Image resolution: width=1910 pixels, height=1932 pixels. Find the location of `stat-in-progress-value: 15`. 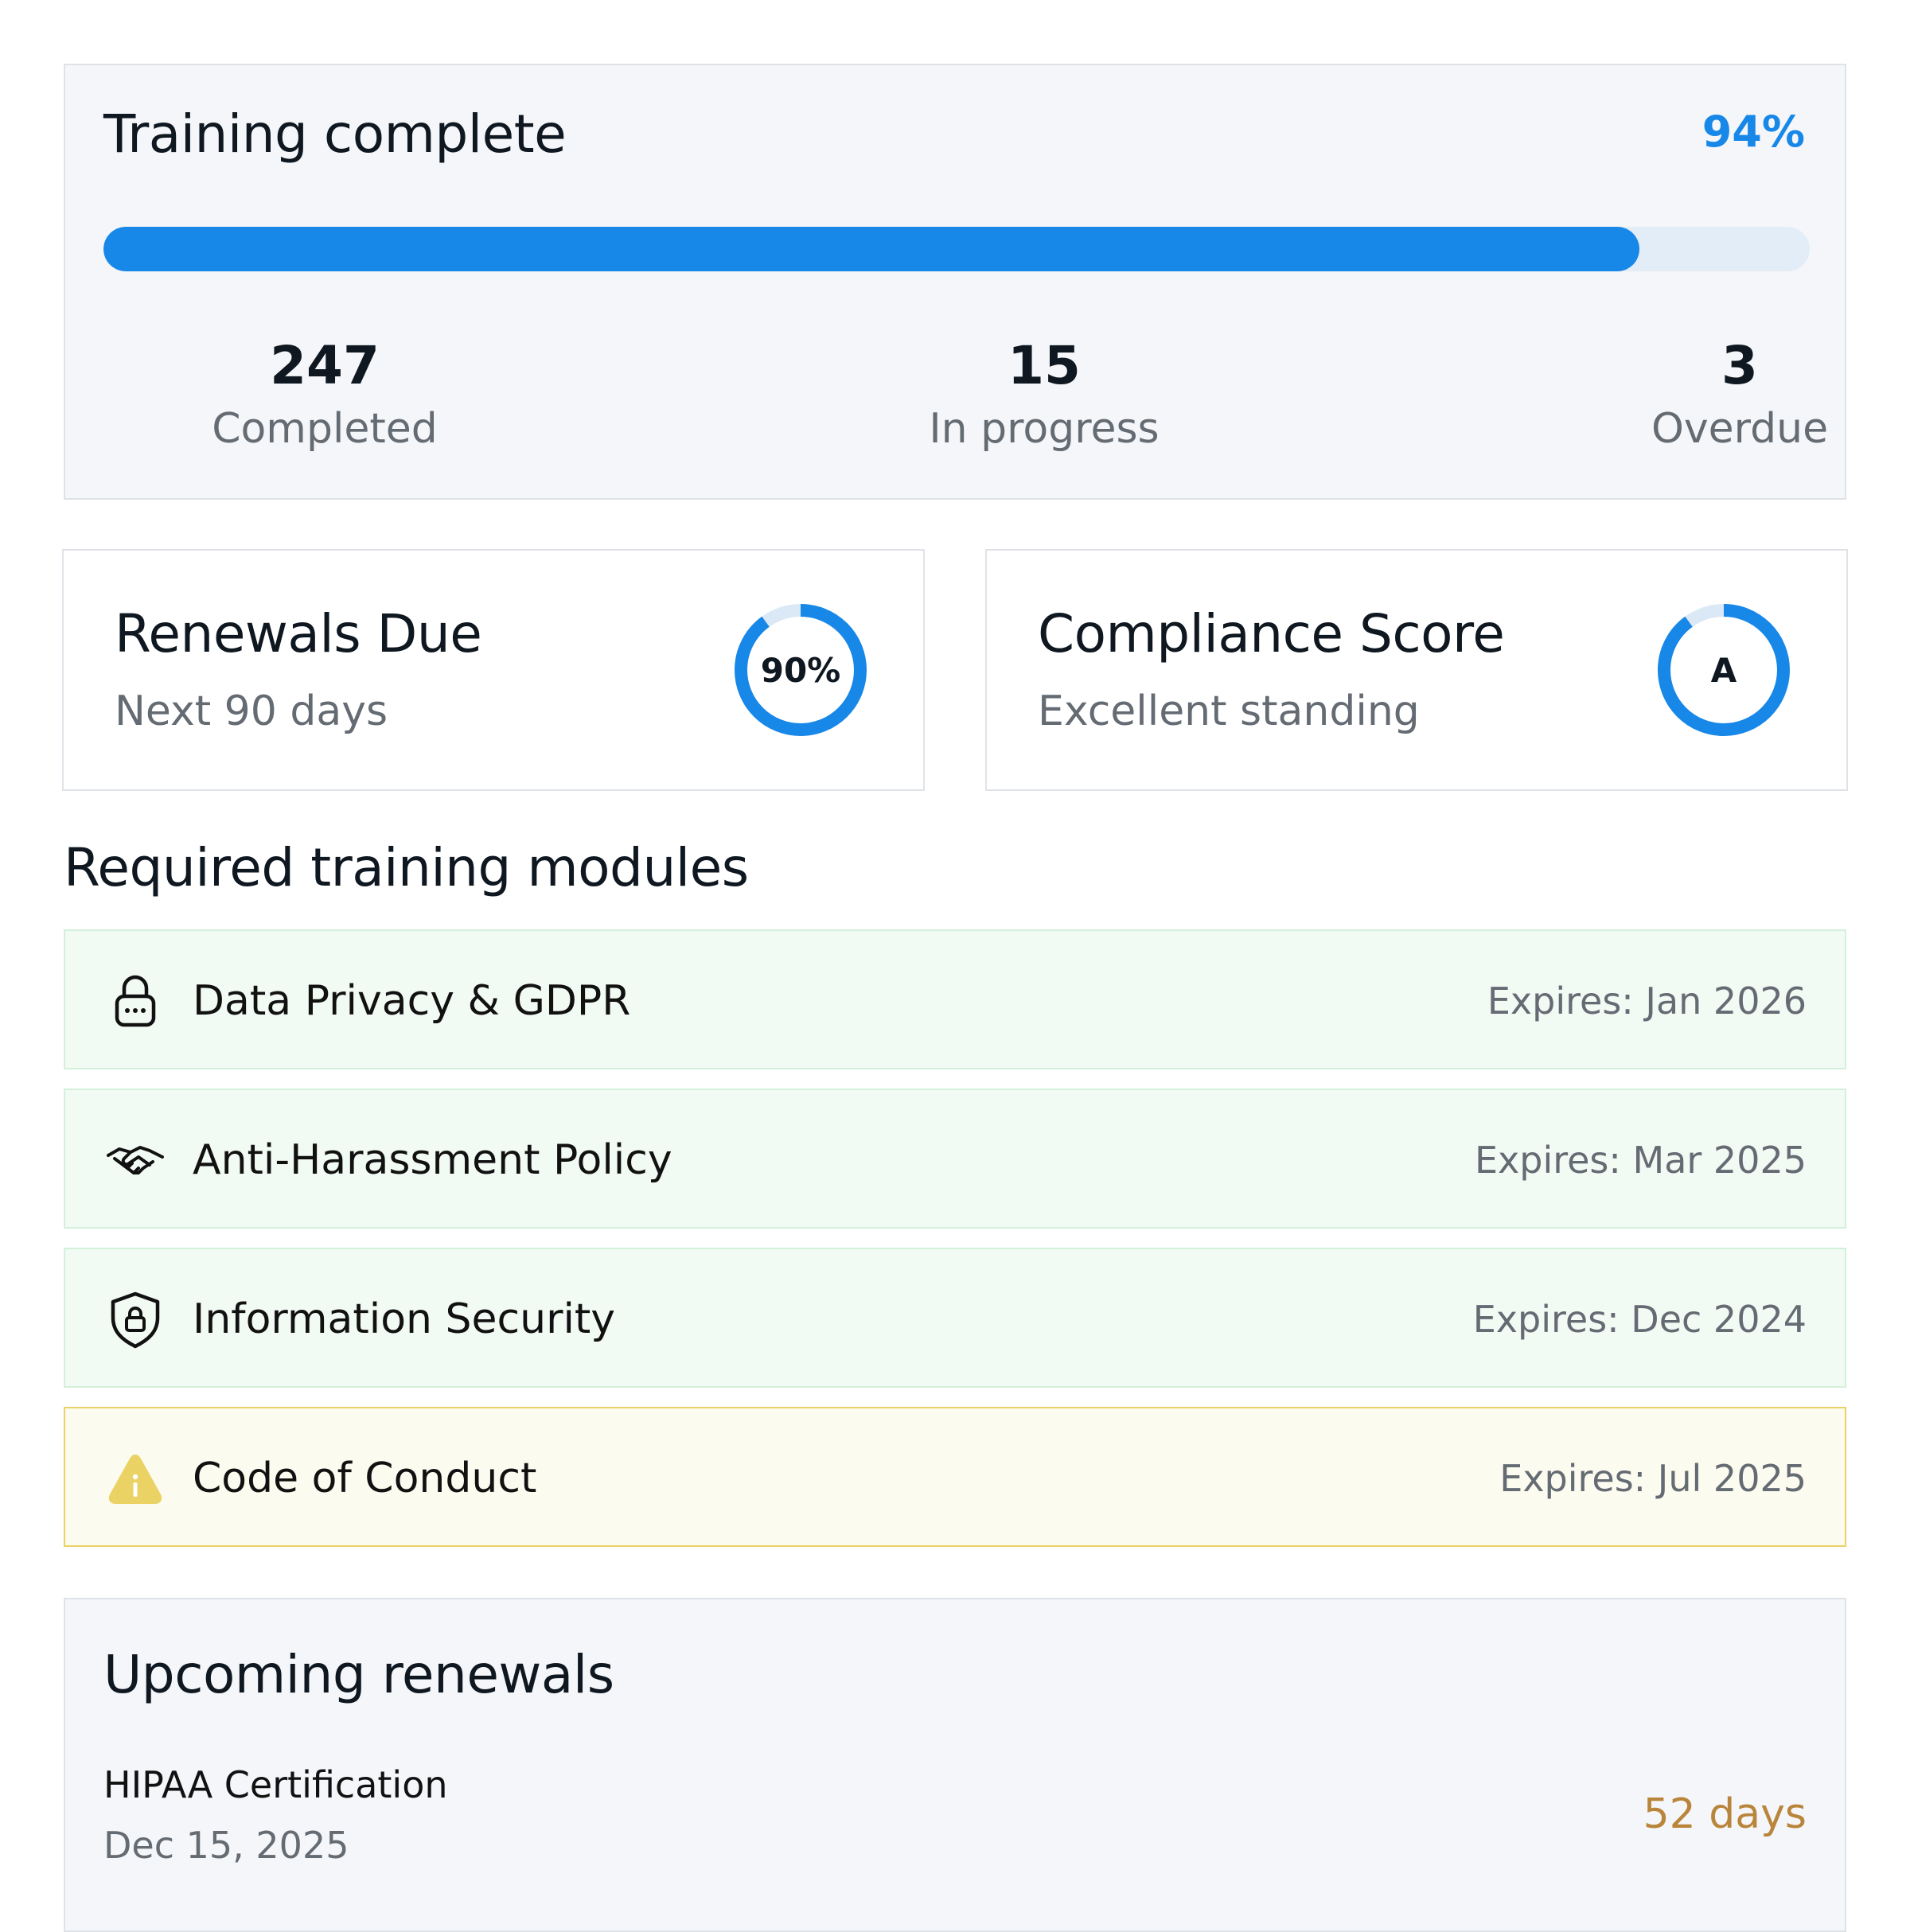

stat-in-progress-value: 15 is located at coordinates (1044, 365).